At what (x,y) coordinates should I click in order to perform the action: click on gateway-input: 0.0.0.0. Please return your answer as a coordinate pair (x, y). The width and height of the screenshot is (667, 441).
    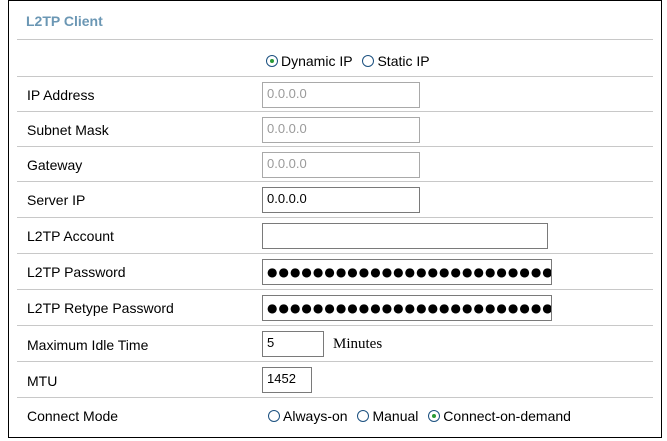
    Looking at the image, I should click on (341, 165).